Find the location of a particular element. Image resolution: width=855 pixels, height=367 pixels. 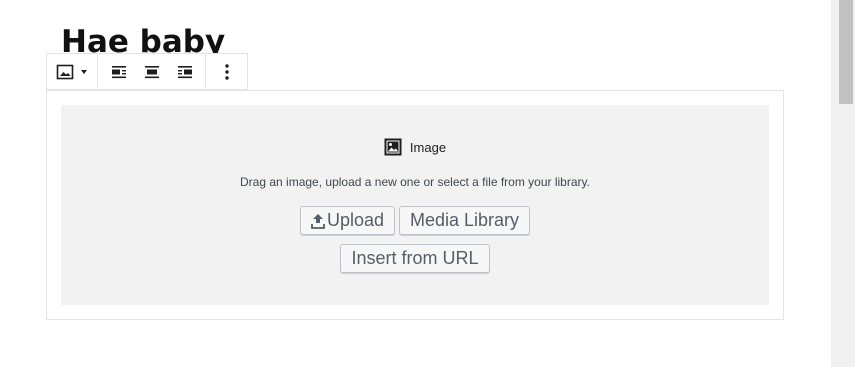

upload-button: Upload is located at coordinates (347, 220).